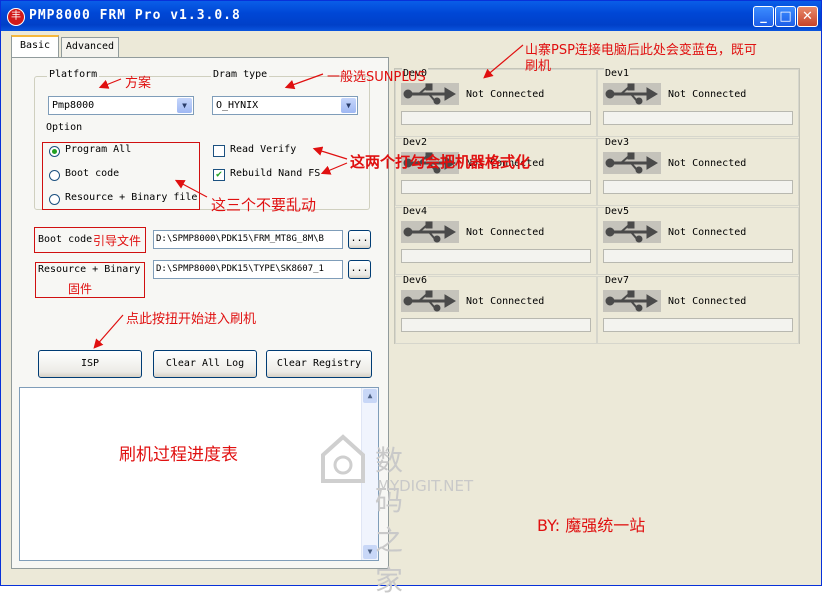 This screenshot has height=599, width=822. What do you see at coordinates (425, 486) in the screenshot?
I see `watermark-en: MYDIGIT.NET` at bounding box center [425, 486].